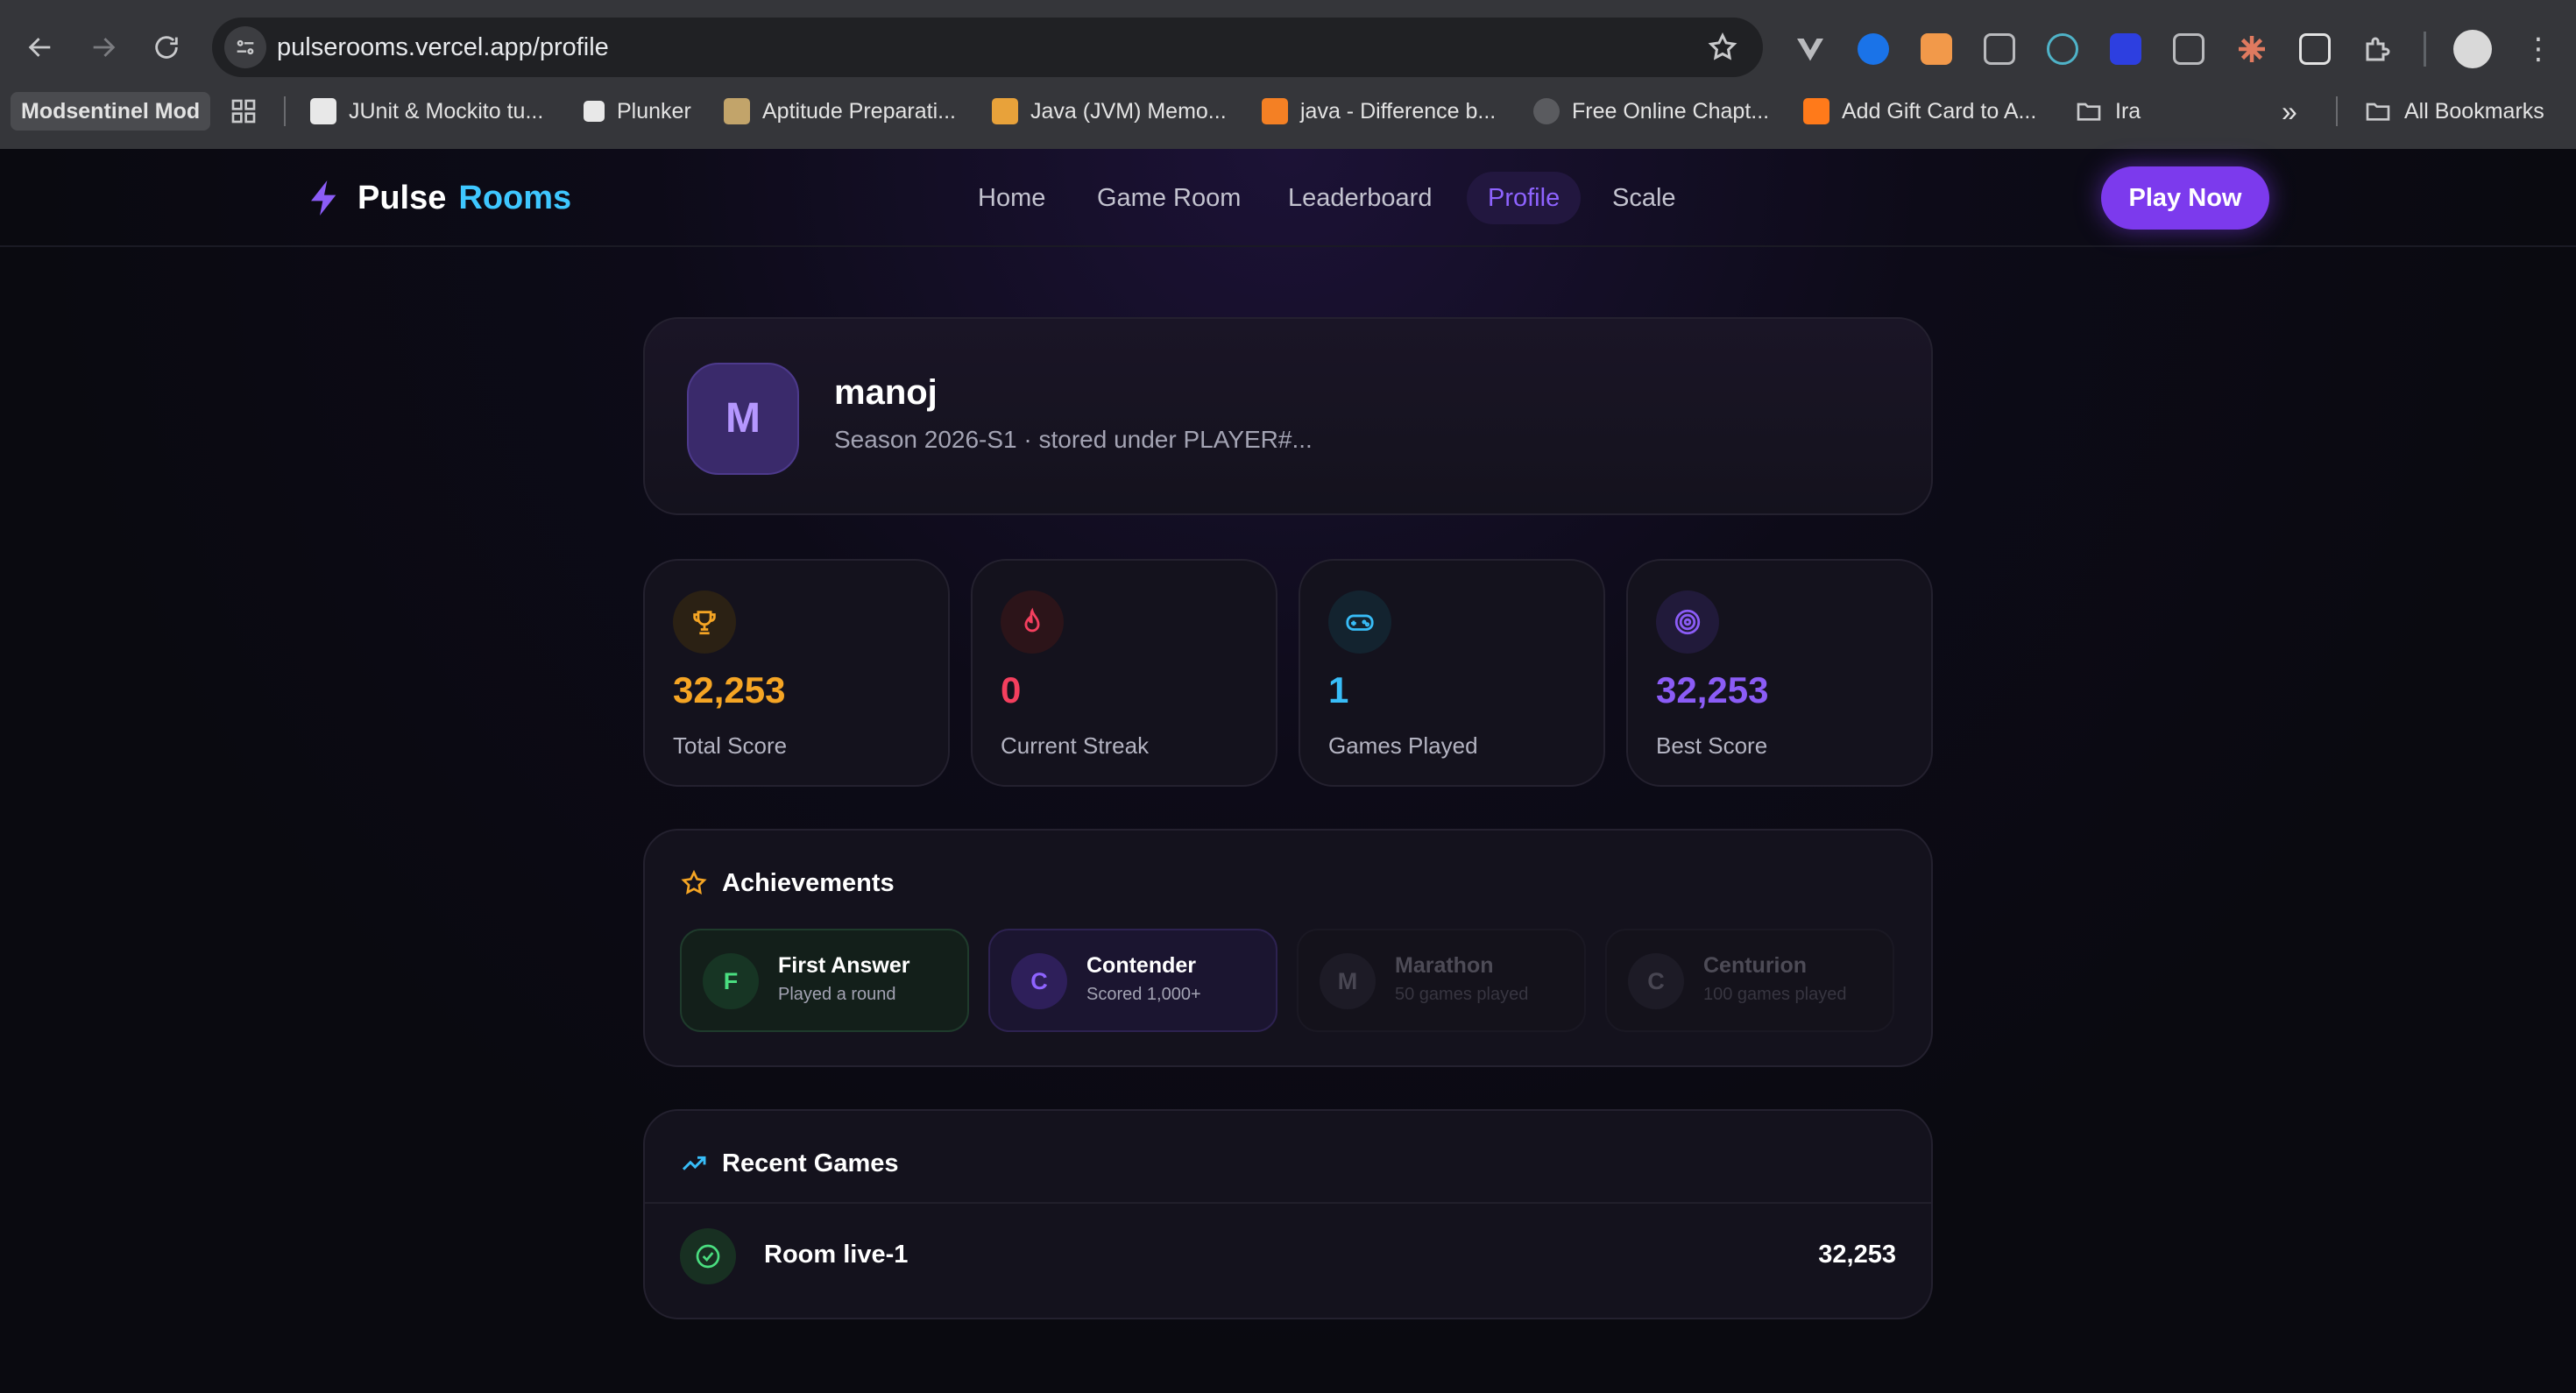 The width and height of the screenshot is (2576, 1393). What do you see at coordinates (787, 884) in the screenshot?
I see `achievements-heading: Achievements` at bounding box center [787, 884].